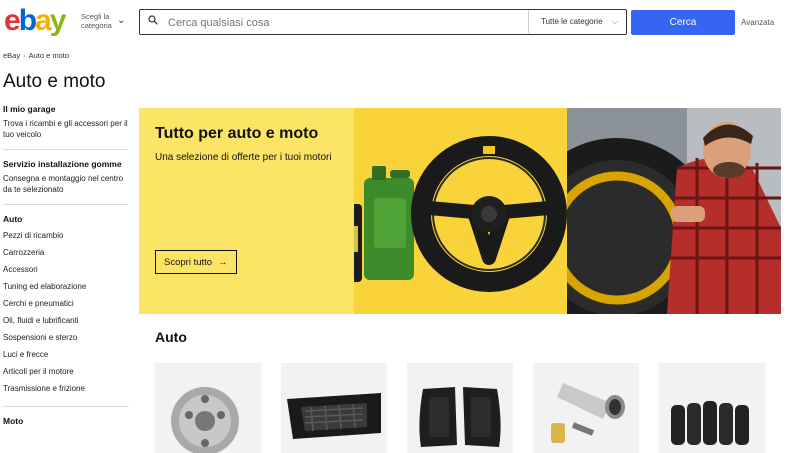 The image size is (799, 453). Describe the element at coordinates (66, 303) in the screenshot. I see `sidebar-item-cerchi-pneumatici: Cerchi e pneumatici` at that location.